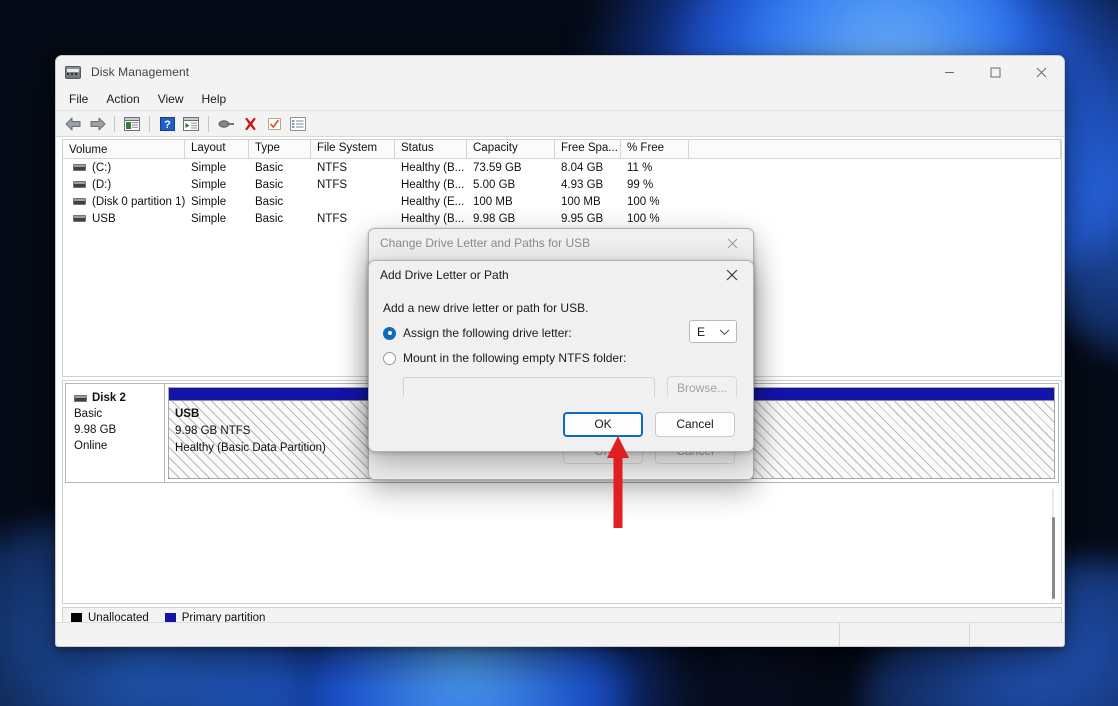 This screenshot has width=1118, height=706. What do you see at coordinates (389, 358) in the screenshot?
I see `radio-mount-ntfs-folder` at bounding box center [389, 358].